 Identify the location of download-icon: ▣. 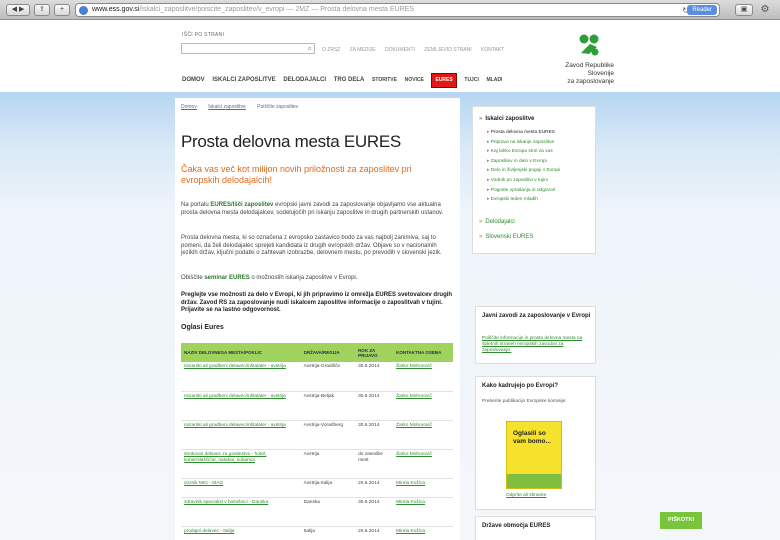
(744, 10).